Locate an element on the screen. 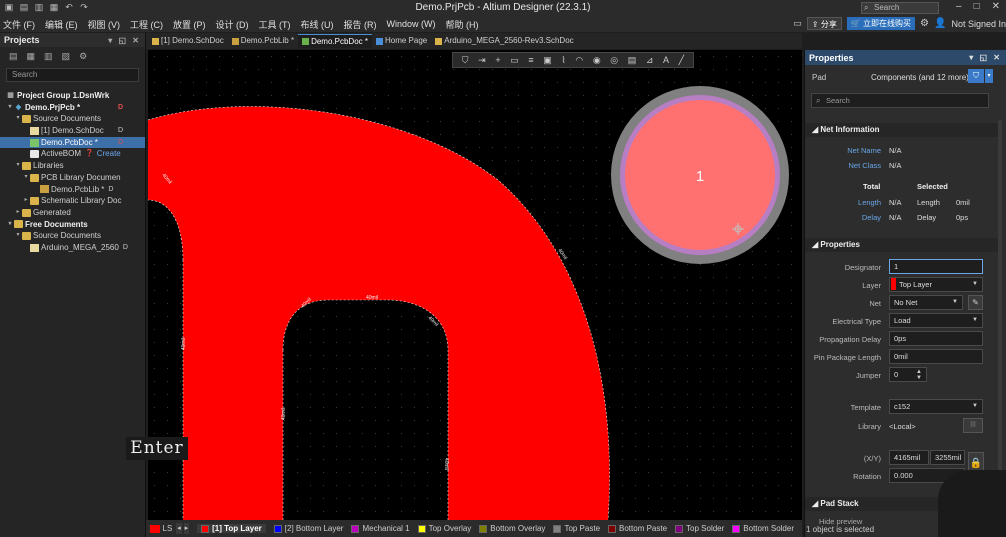 The width and height of the screenshot is (1006, 537). tab-demo-pcblib: Demo.PcbLib * is located at coordinates (263, 41).